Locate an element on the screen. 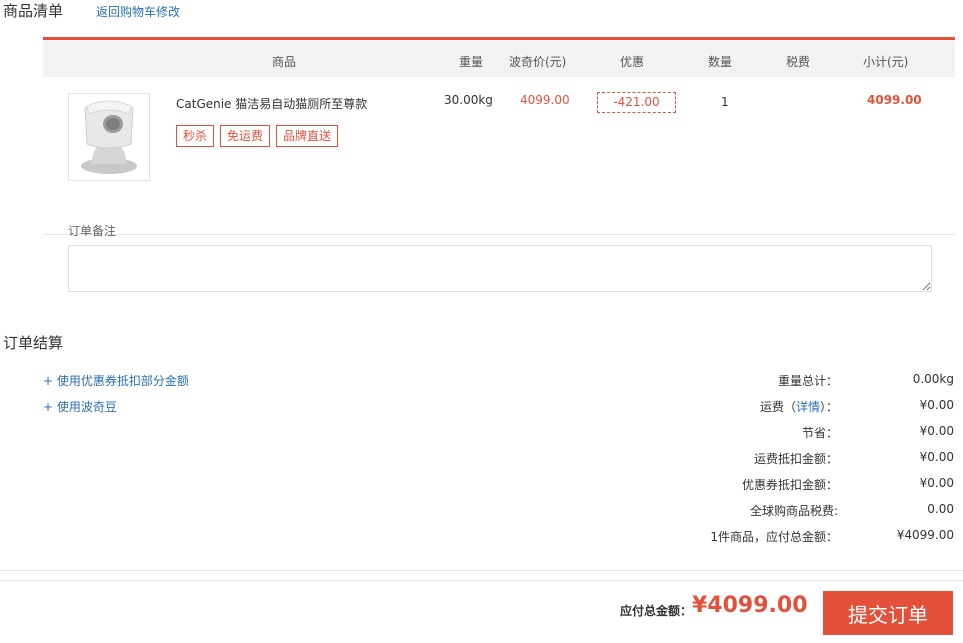 The width and height of the screenshot is (963, 643). table-header: 商品 重量 波奇价(元) 优惠 数量 税费 小计(元) is located at coordinates (499, 57).